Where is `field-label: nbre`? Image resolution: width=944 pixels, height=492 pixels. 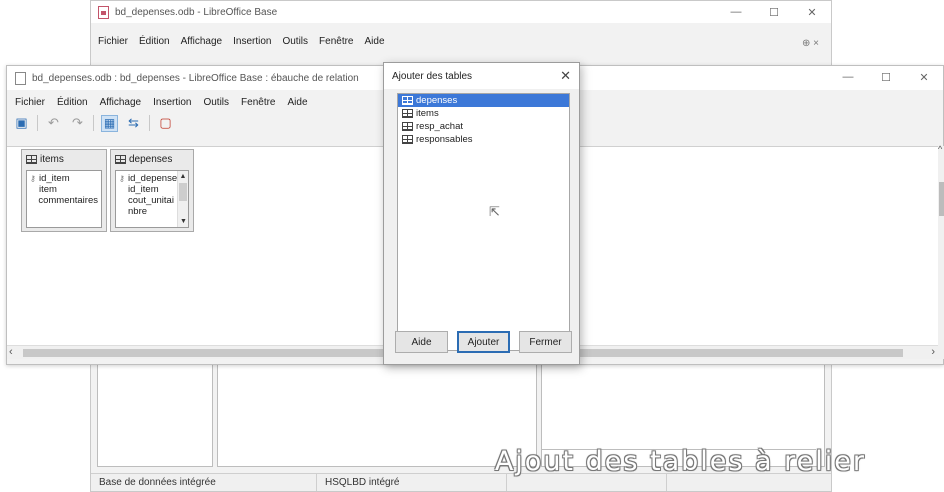
field-label: nbre is located at coordinates (138, 211).